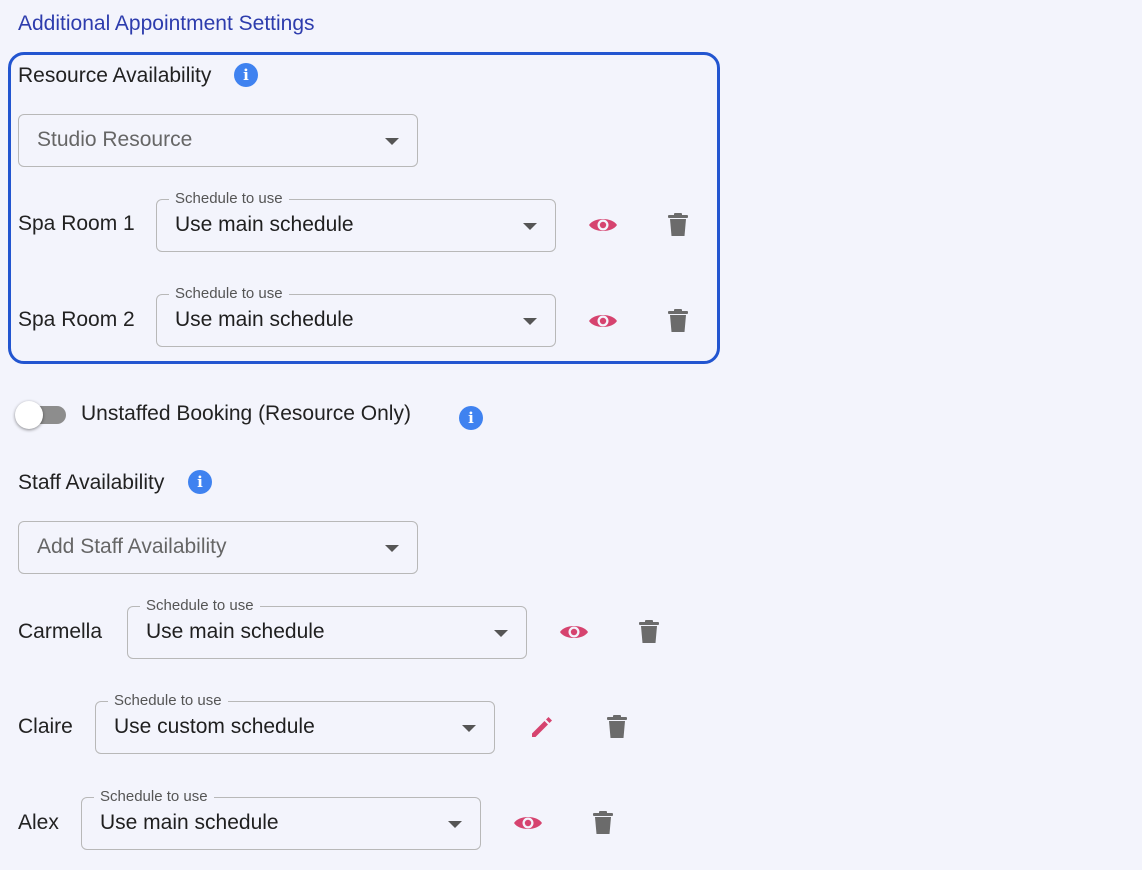  What do you see at coordinates (115, 75) in the screenshot?
I see `resource-availability-label: Resource Availability` at bounding box center [115, 75].